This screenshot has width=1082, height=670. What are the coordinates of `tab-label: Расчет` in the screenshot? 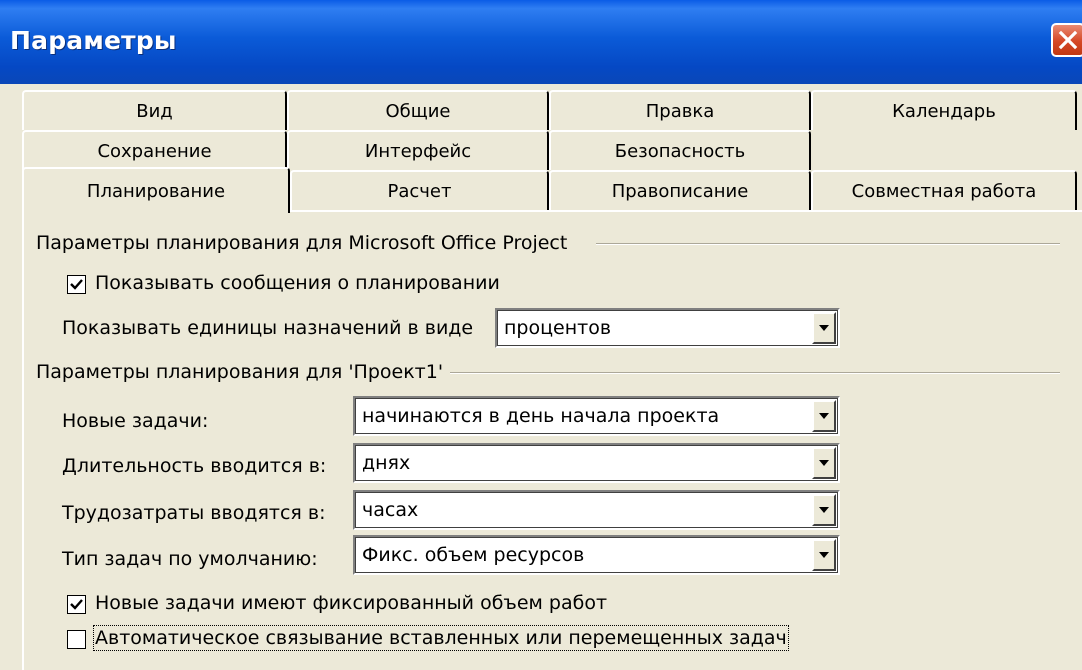 It's located at (419, 191).